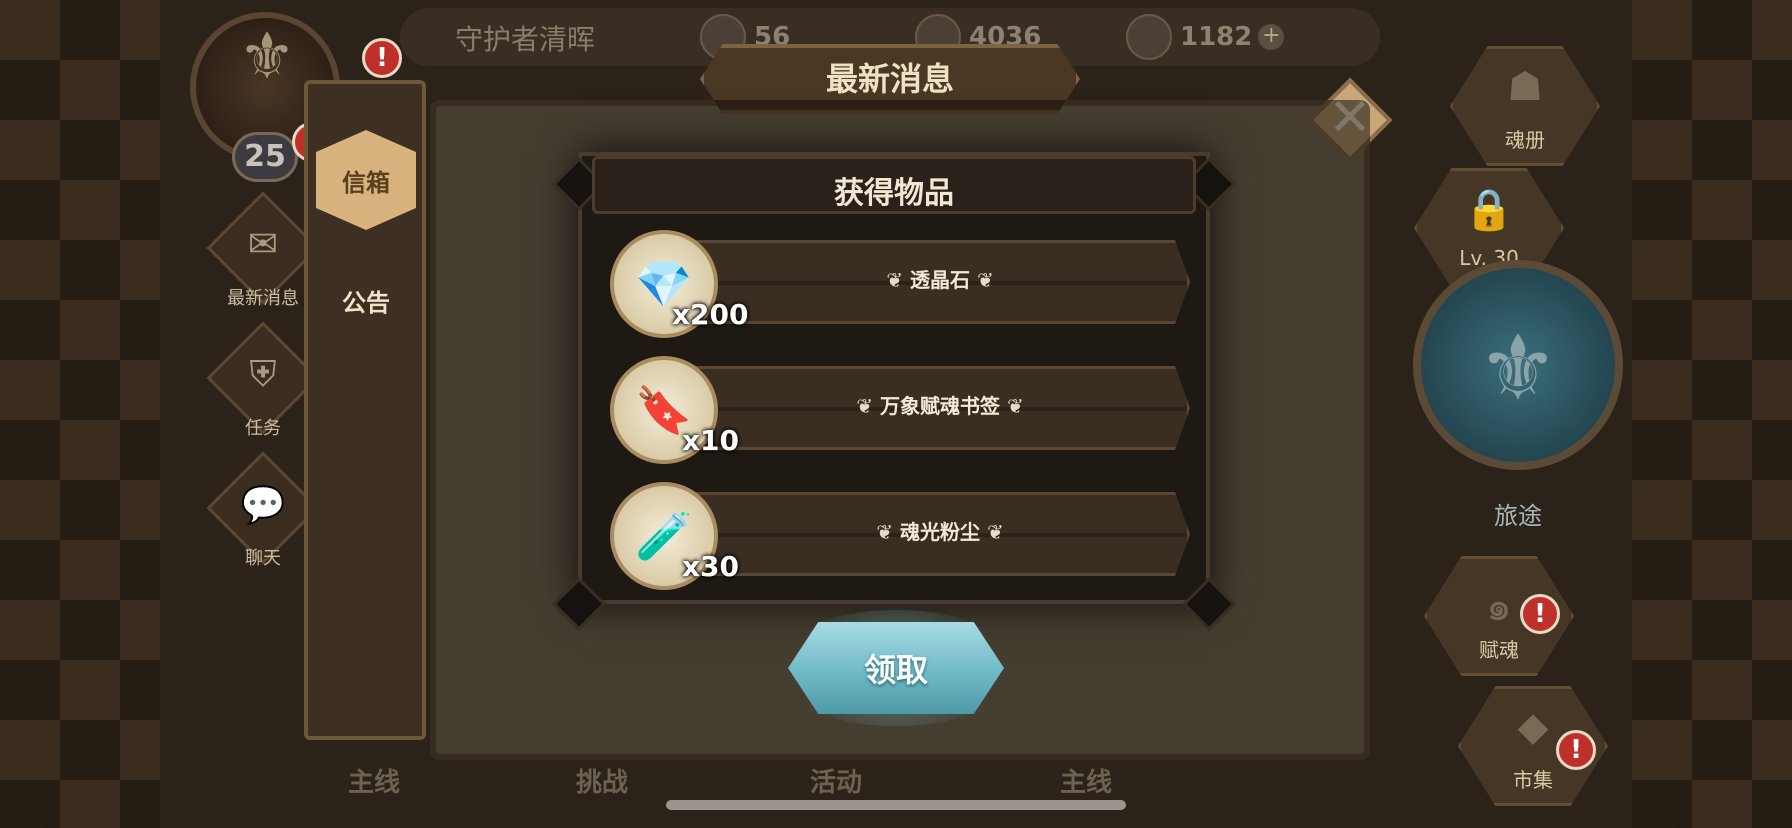  I want to click on left-nav-latest-news: ✉ 最新消息, so click(263, 250).